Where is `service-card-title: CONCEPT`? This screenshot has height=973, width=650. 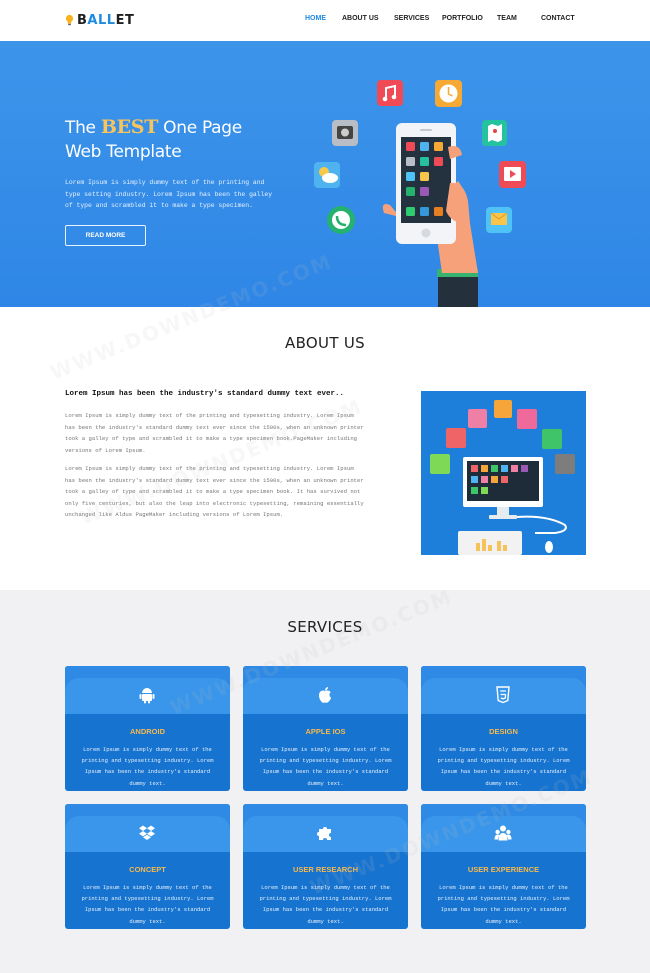
service-card-title: CONCEPT is located at coordinates (147, 869).